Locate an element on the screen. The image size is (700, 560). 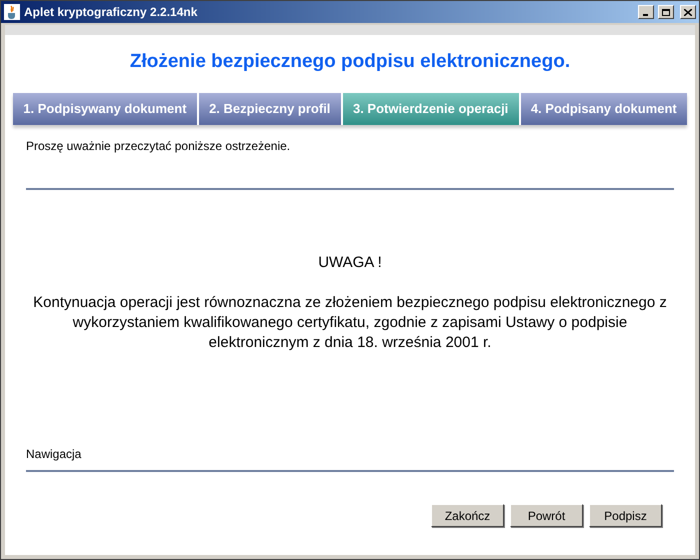
intro-text: Proszę uważnie przeczytać poniższe ostrzeżenie. is located at coordinates (159, 146).